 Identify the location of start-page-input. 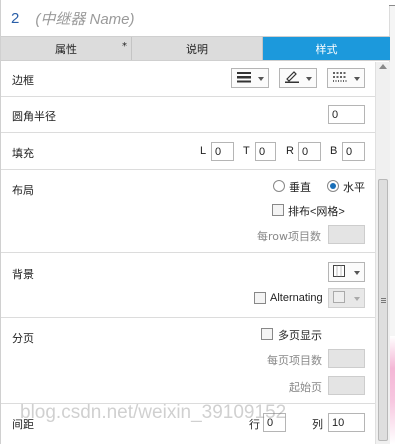
(346, 385).